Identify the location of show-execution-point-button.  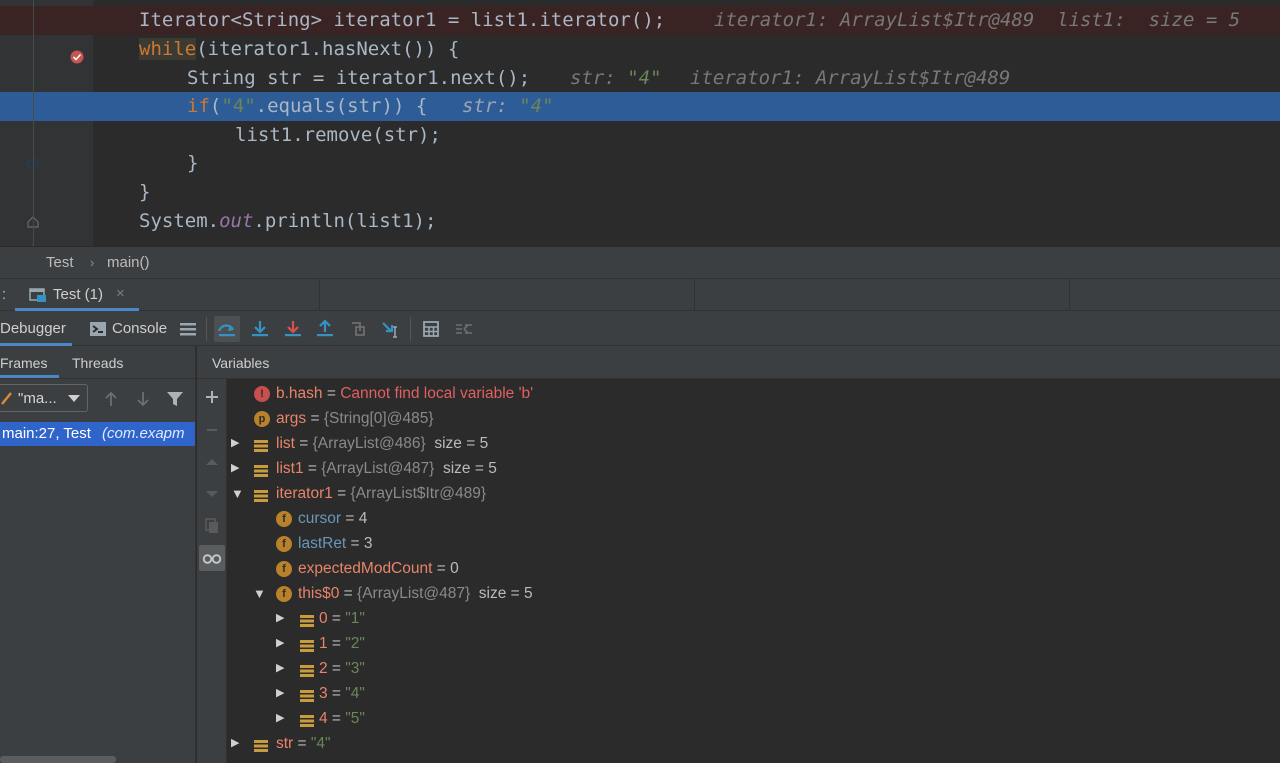
(227, 329).